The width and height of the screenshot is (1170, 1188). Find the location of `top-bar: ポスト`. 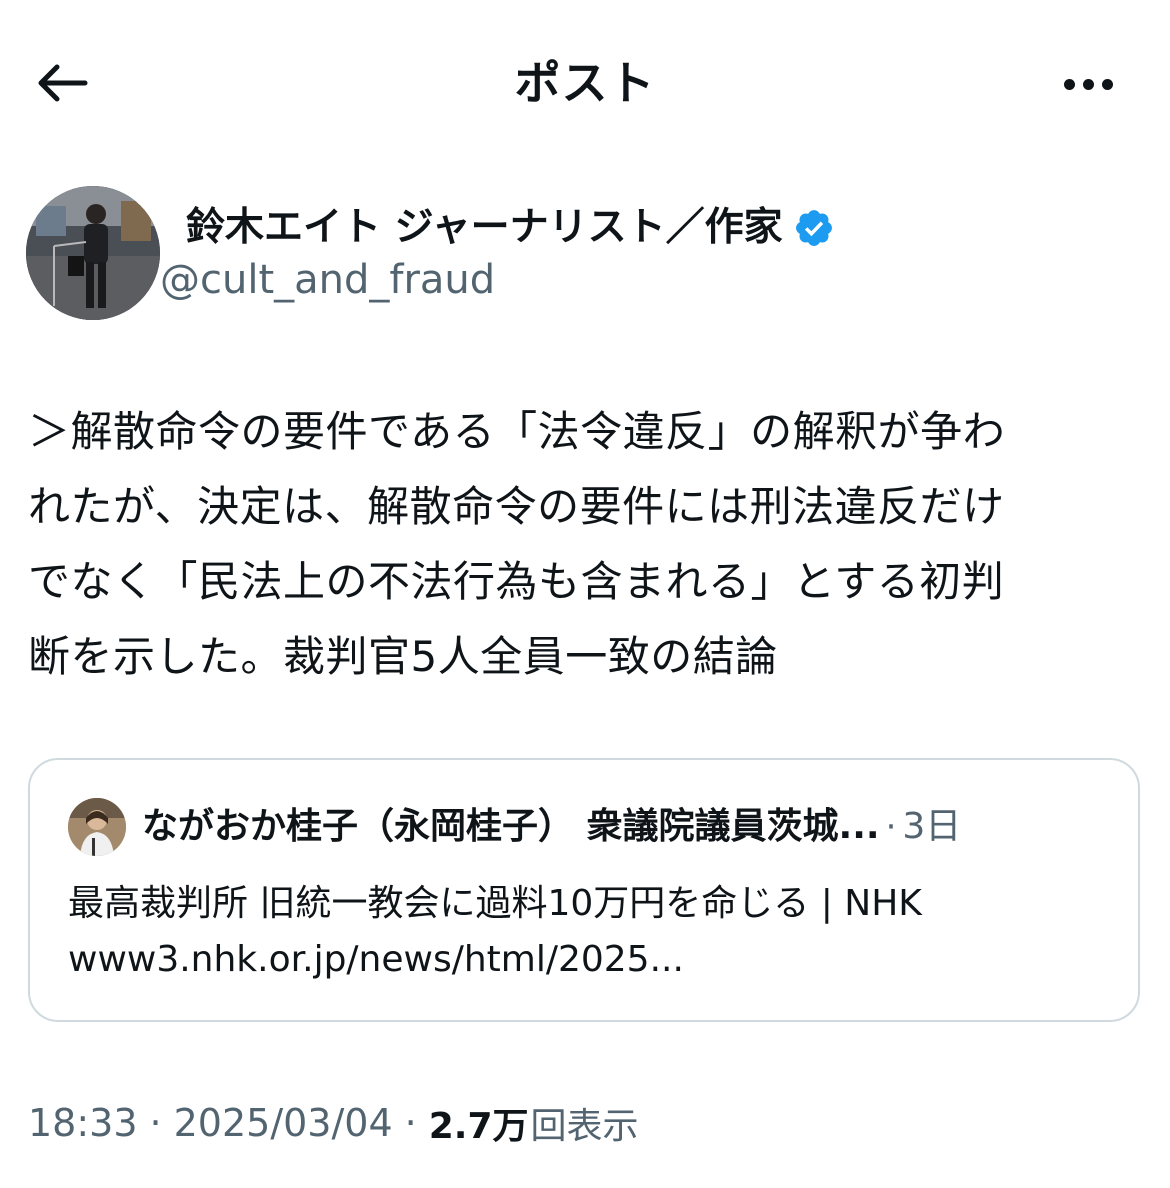

top-bar: ポスト is located at coordinates (585, 84).